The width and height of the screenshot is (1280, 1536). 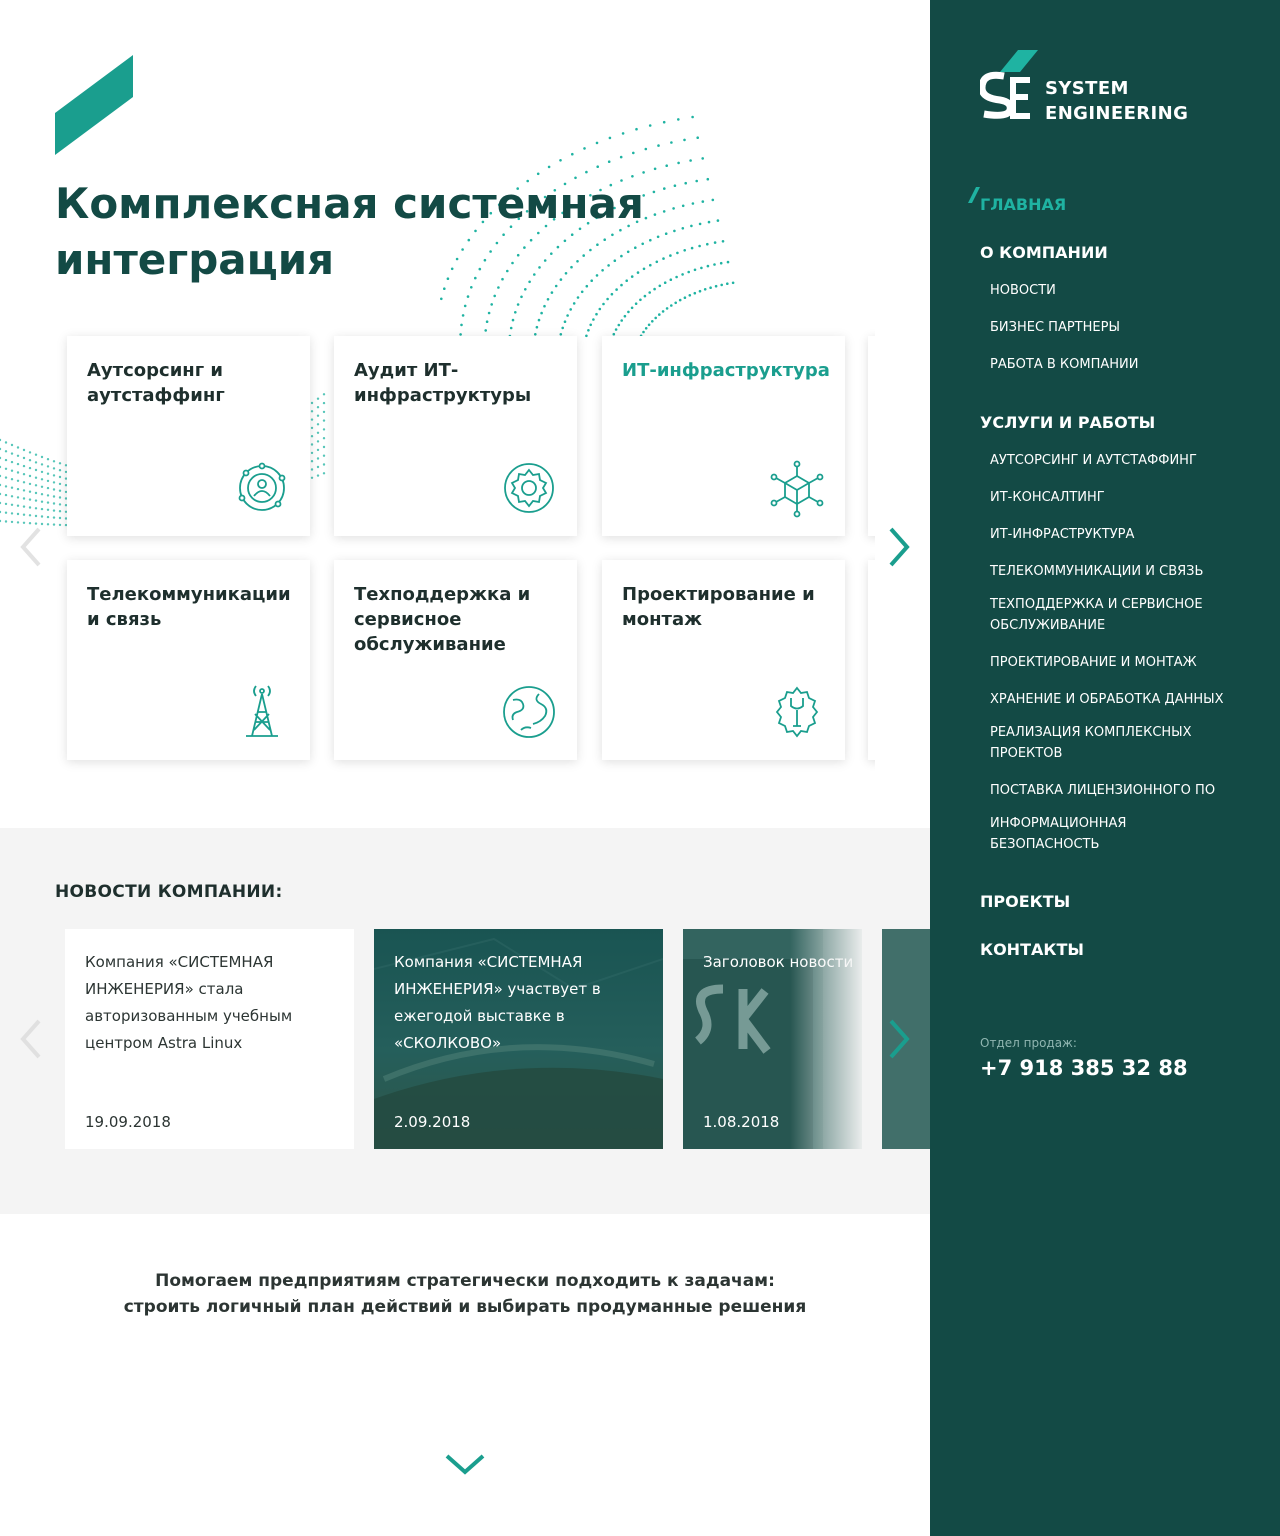 I want to click on globe-support-icon, so click(x=529, y=712).